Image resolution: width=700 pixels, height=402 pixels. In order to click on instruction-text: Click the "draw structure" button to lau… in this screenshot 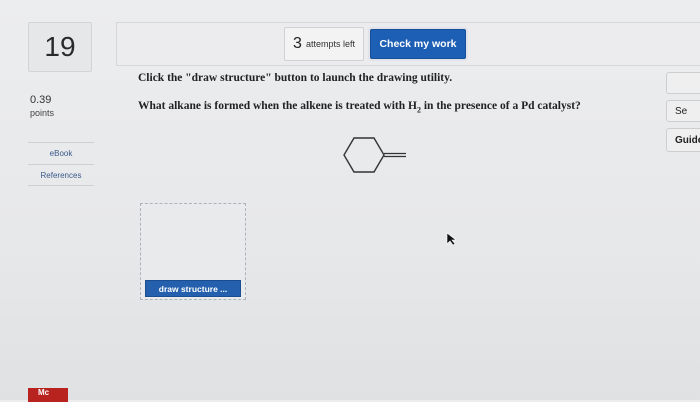, I will do `click(295, 78)`.